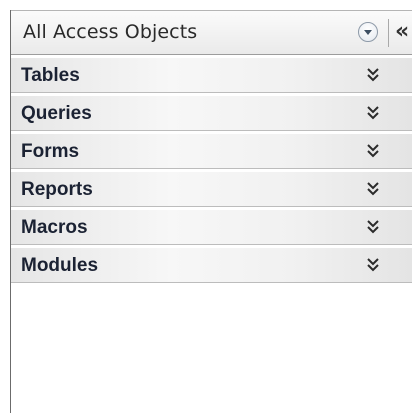  What do you see at coordinates (57, 189) in the screenshot?
I see `group-label: Reports` at bounding box center [57, 189].